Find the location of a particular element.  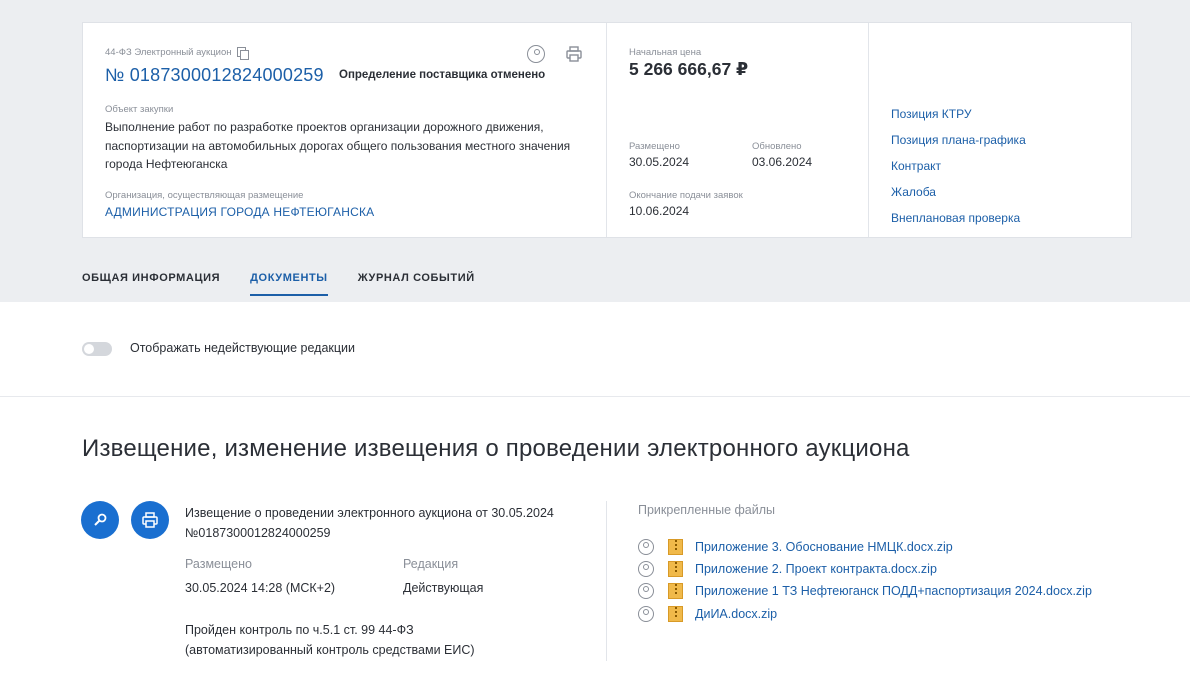

notice-placed-label: Размещено is located at coordinates (218, 564).